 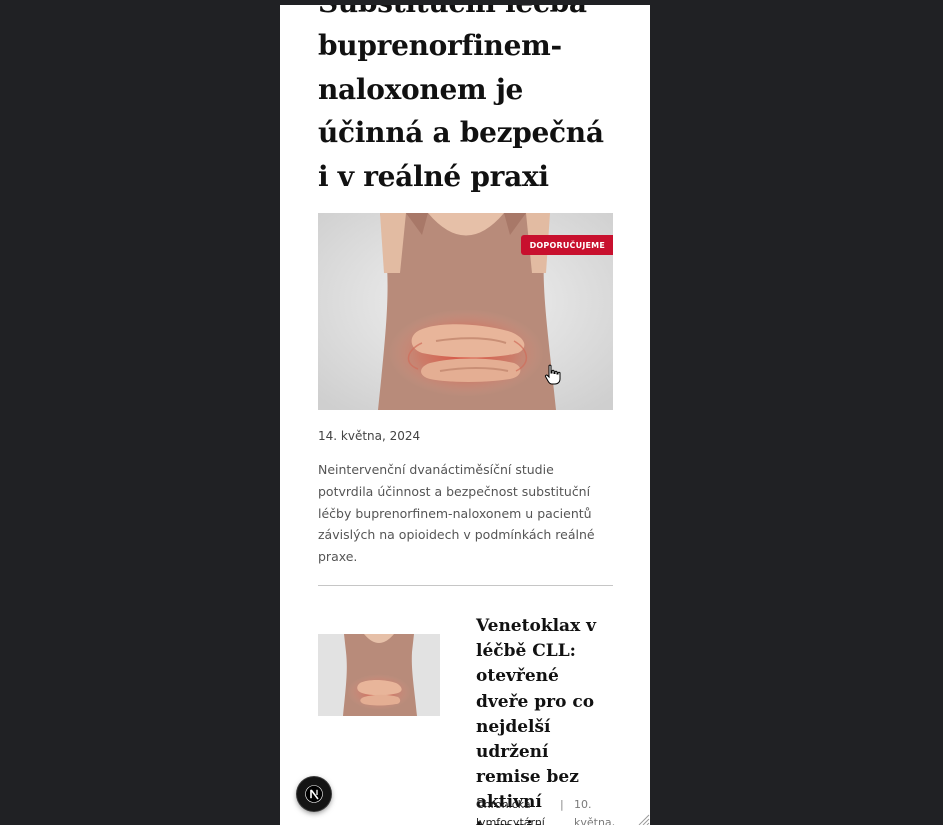 I want to click on article-date: 14. května, 2024, so click(x=369, y=436).